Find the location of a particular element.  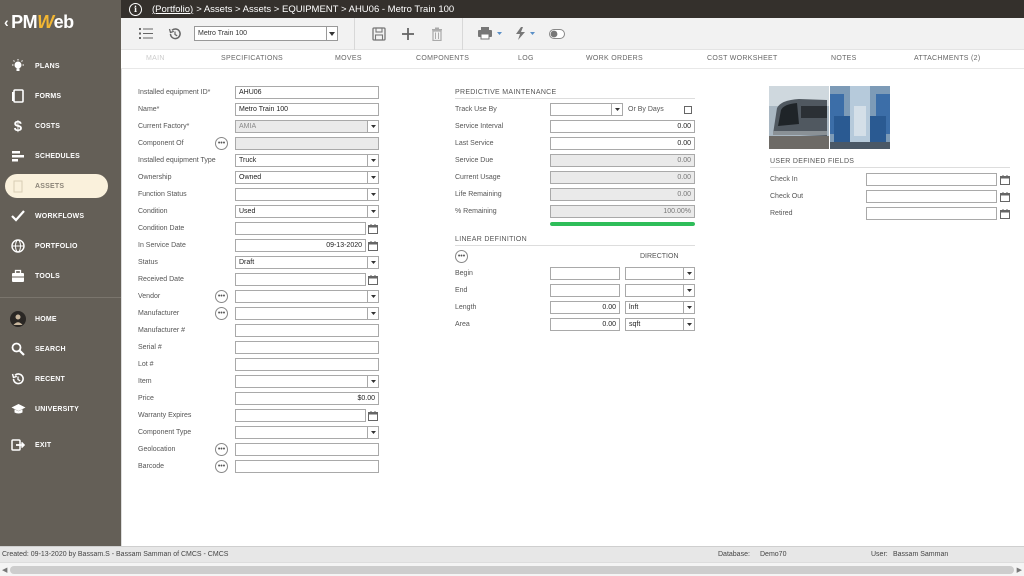

begin-field is located at coordinates (585, 273).